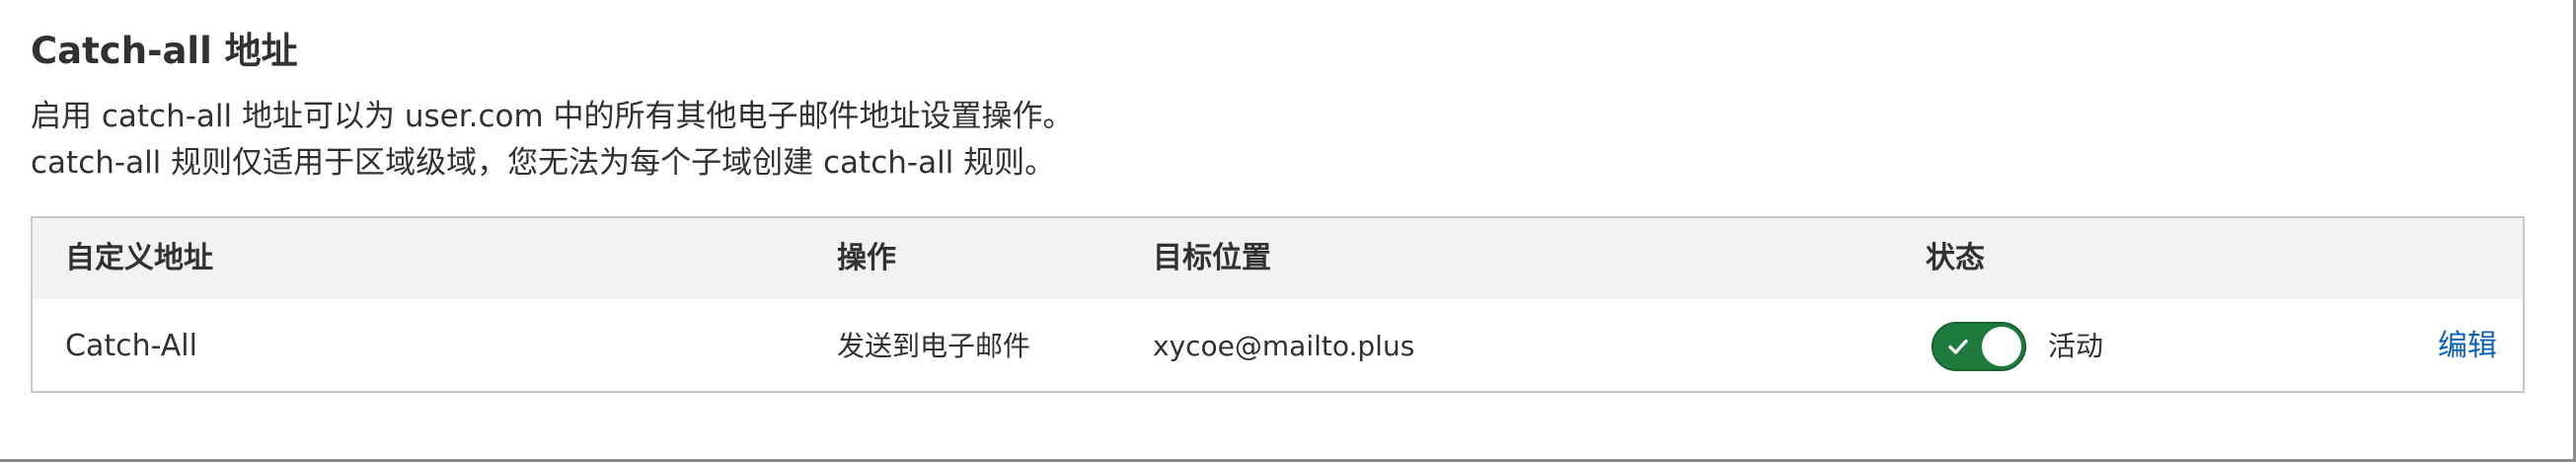 The image size is (2576, 462). Describe the element at coordinates (1979, 346) in the screenshot. I see `status-toggle` at that location.